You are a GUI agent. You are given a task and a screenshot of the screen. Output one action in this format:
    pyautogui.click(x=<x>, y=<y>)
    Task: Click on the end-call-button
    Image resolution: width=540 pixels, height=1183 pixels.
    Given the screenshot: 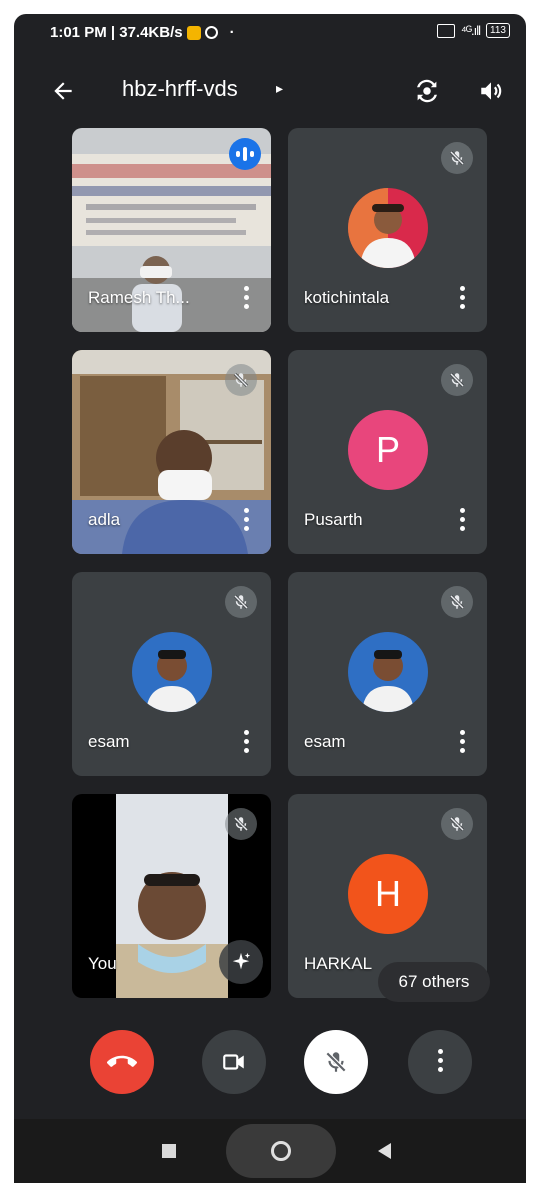 What is the action you would take?
    pyautogui.click(x=122, y=1062)
    